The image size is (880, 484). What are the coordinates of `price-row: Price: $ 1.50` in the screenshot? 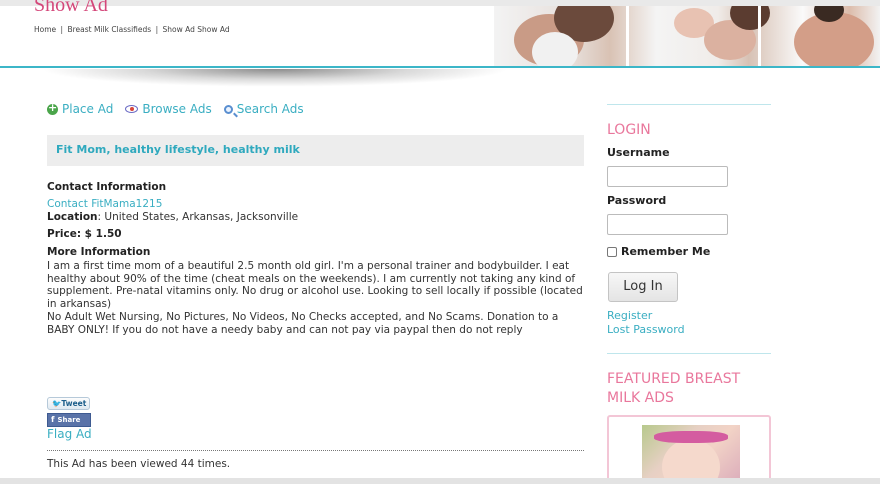 It's located at (317, 234).